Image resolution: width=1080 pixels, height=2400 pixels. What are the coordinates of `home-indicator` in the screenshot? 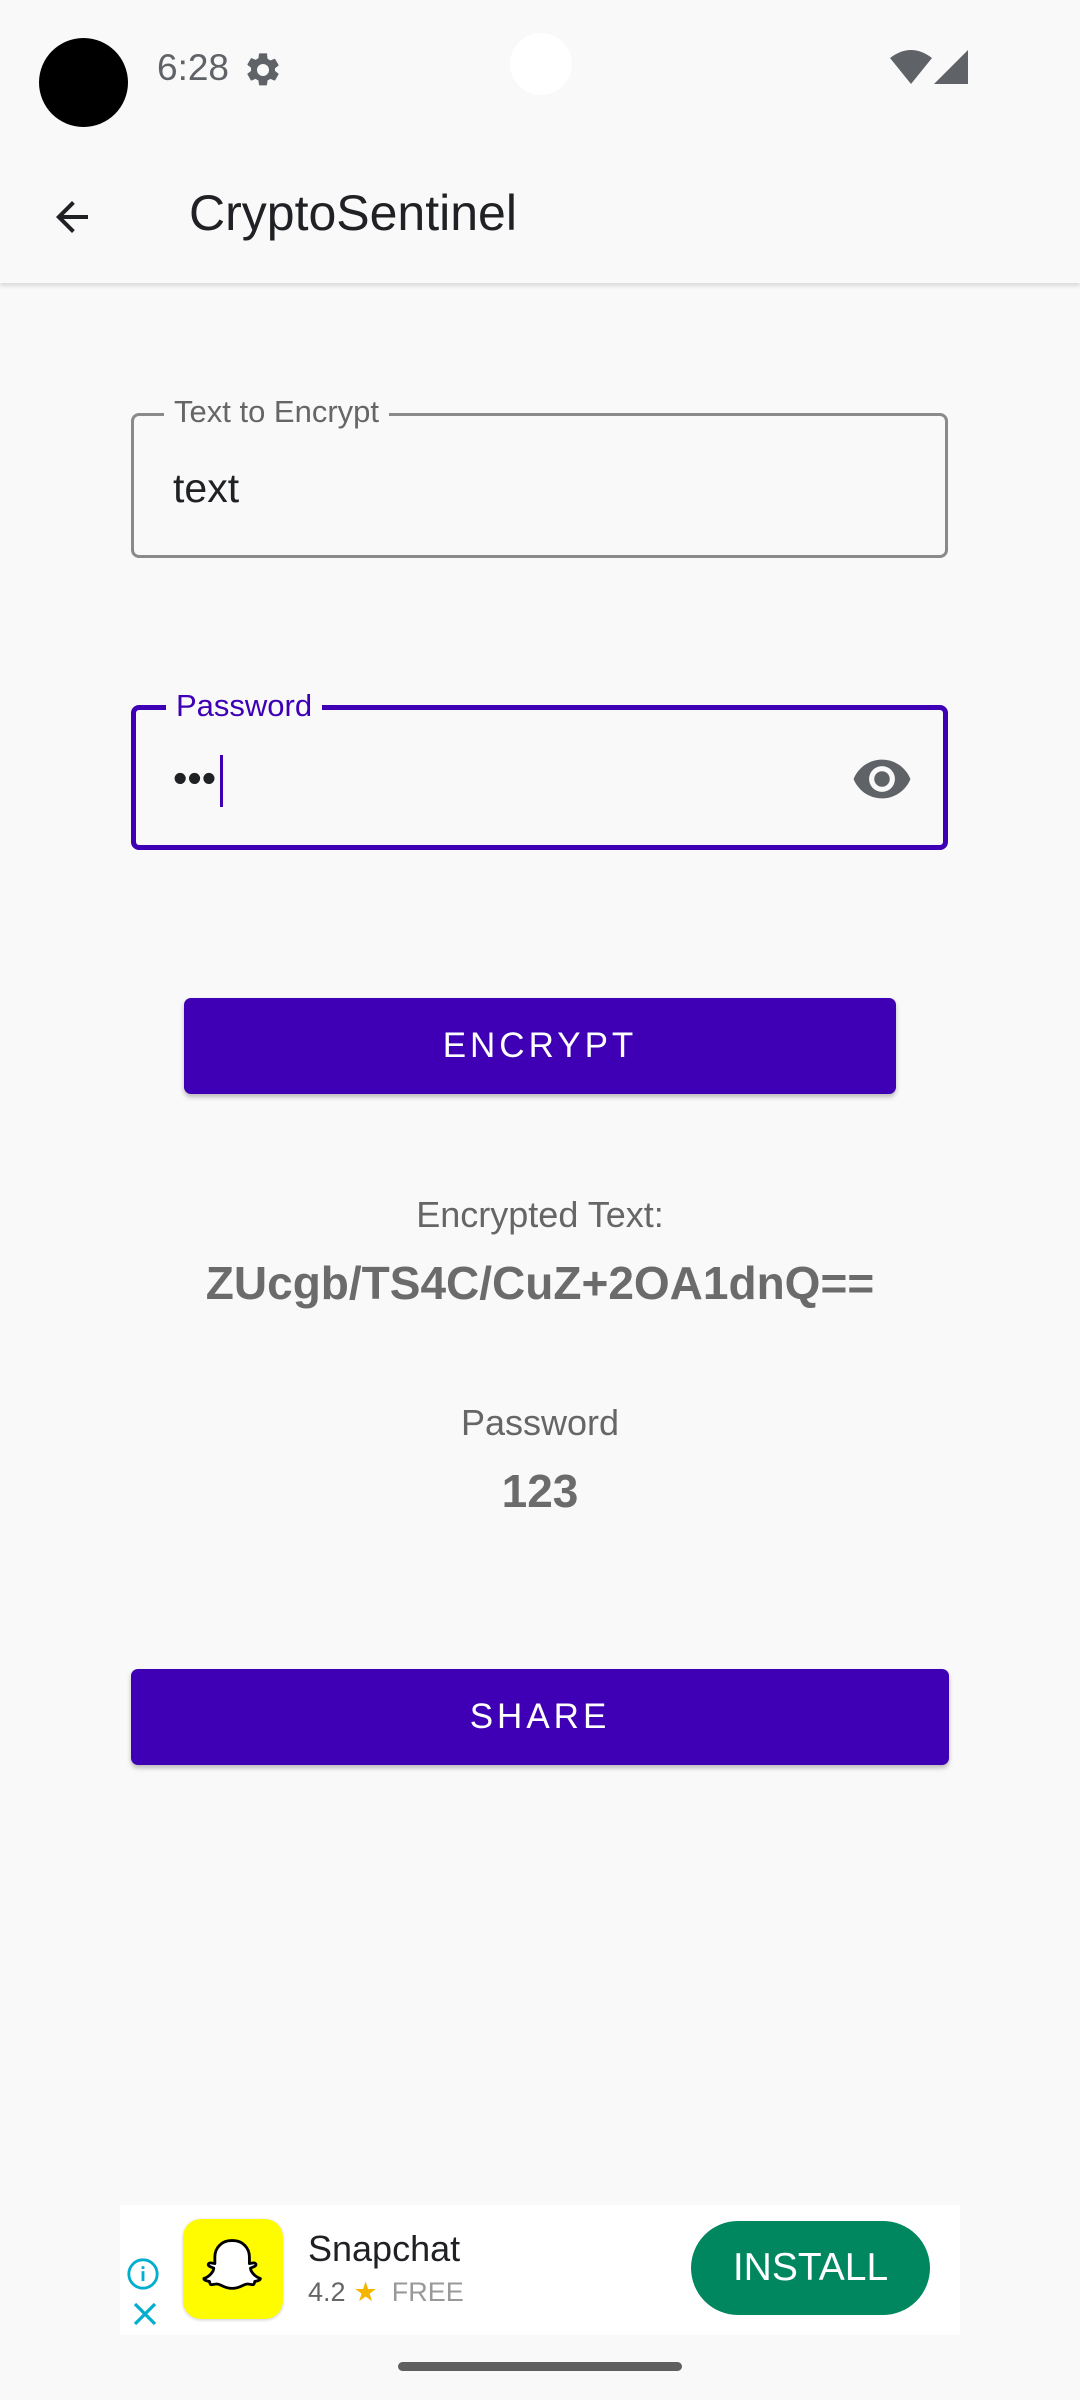 It's located at (540, 2366).